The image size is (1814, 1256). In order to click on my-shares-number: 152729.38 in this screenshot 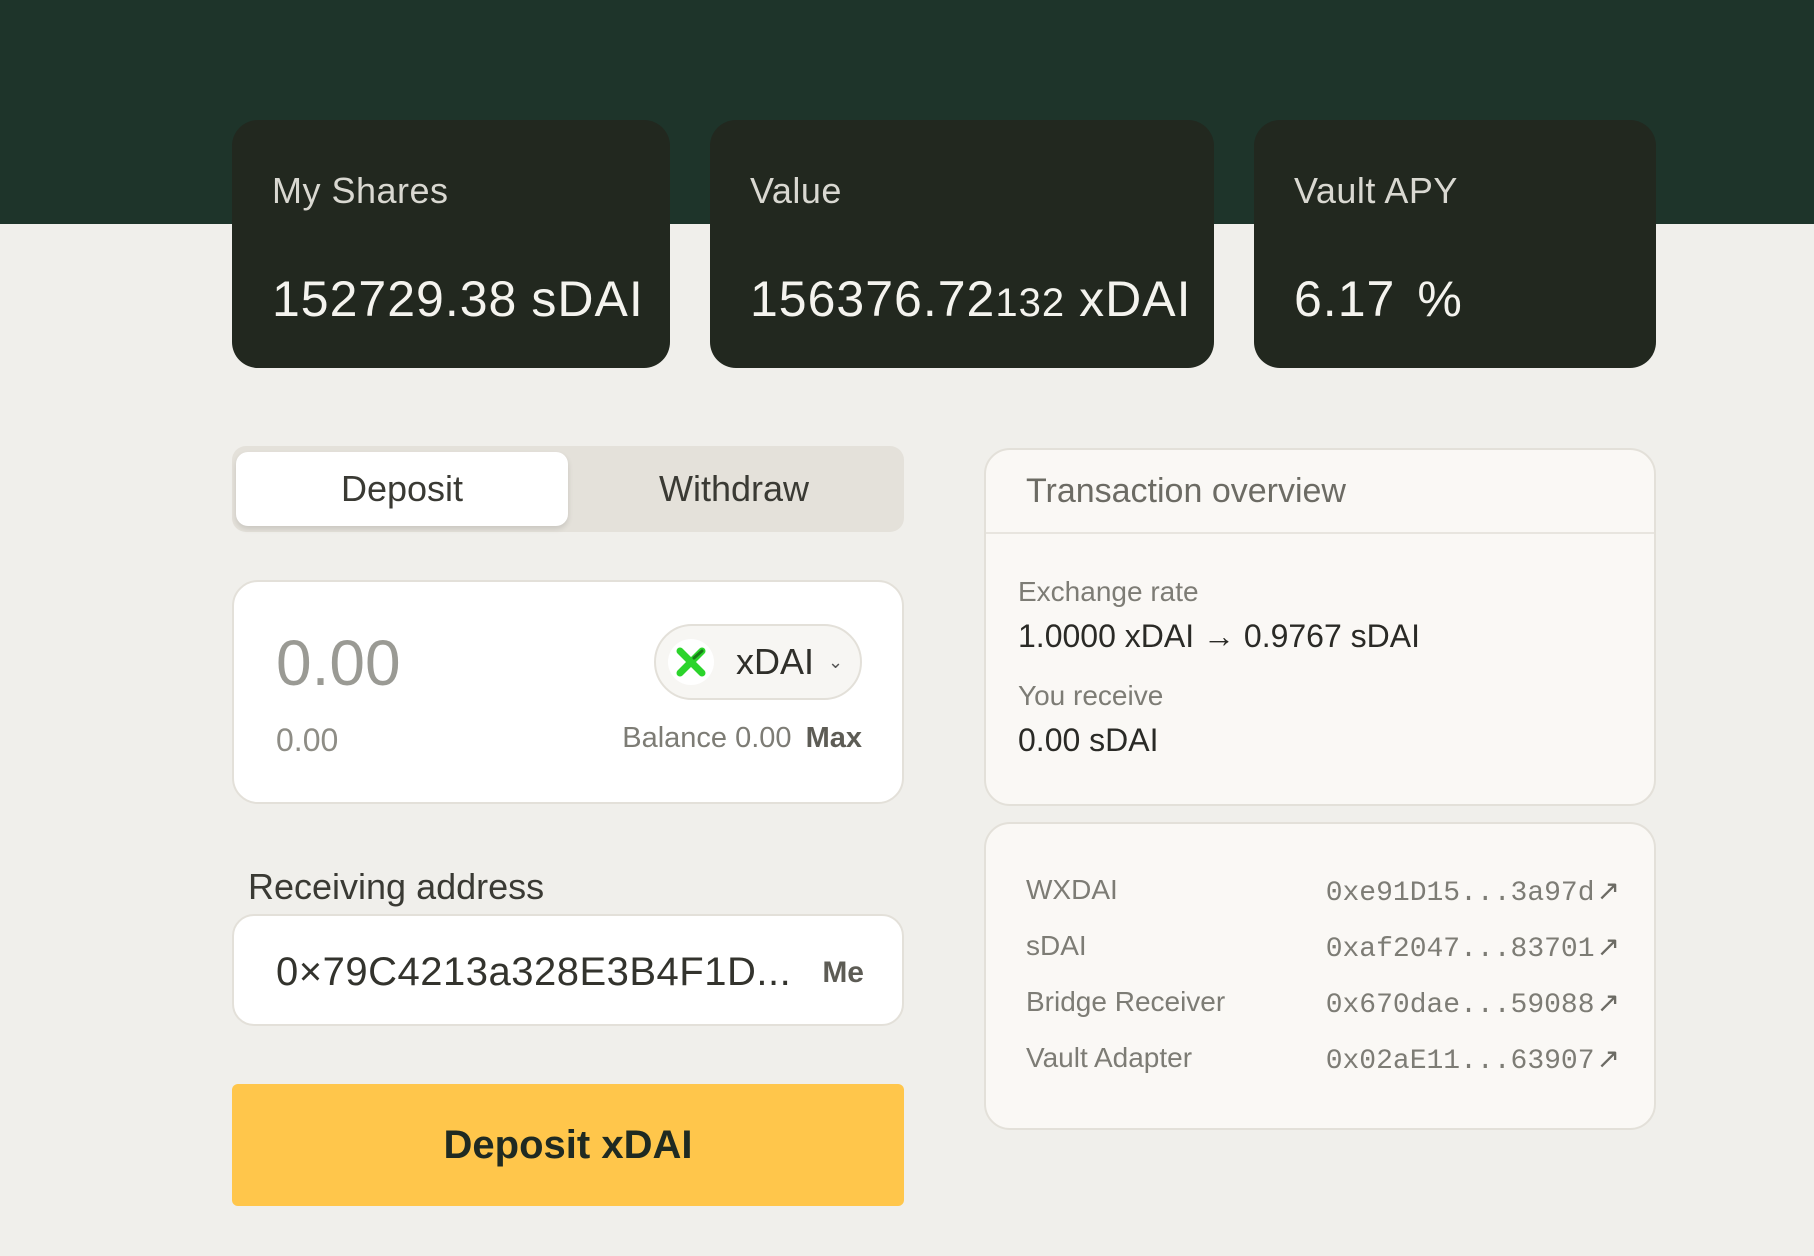, I will do `click(395, 299)`.